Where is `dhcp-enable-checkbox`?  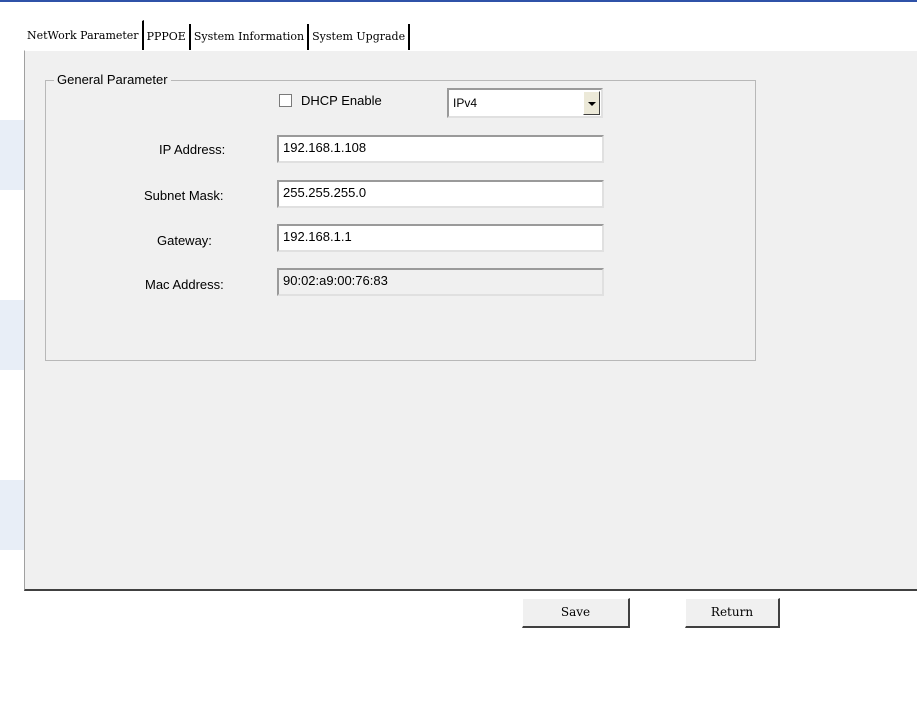
dhcp-enable-checkbox is located at coordinates (285, 100).